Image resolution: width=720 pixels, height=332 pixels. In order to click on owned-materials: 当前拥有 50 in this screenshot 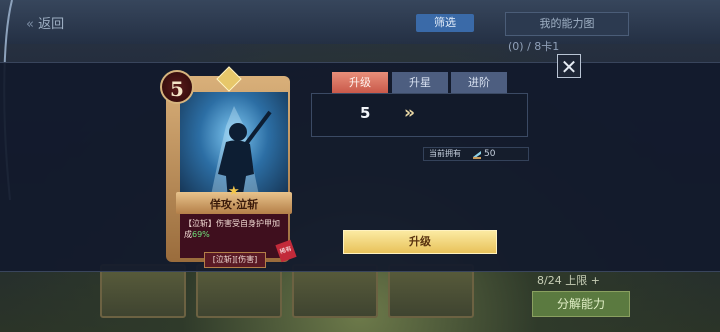, I will do `click(476, 154)`.